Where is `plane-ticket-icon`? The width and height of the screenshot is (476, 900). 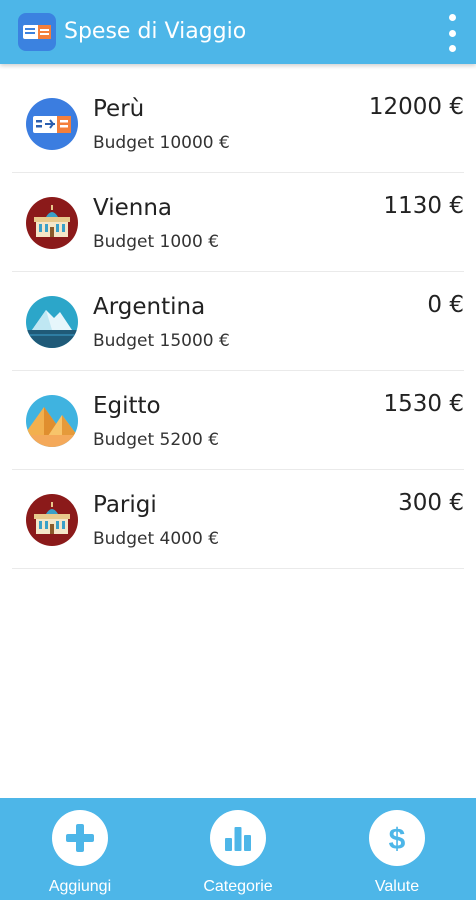
plane-ticket-icon is located at coordinates (52, 124).